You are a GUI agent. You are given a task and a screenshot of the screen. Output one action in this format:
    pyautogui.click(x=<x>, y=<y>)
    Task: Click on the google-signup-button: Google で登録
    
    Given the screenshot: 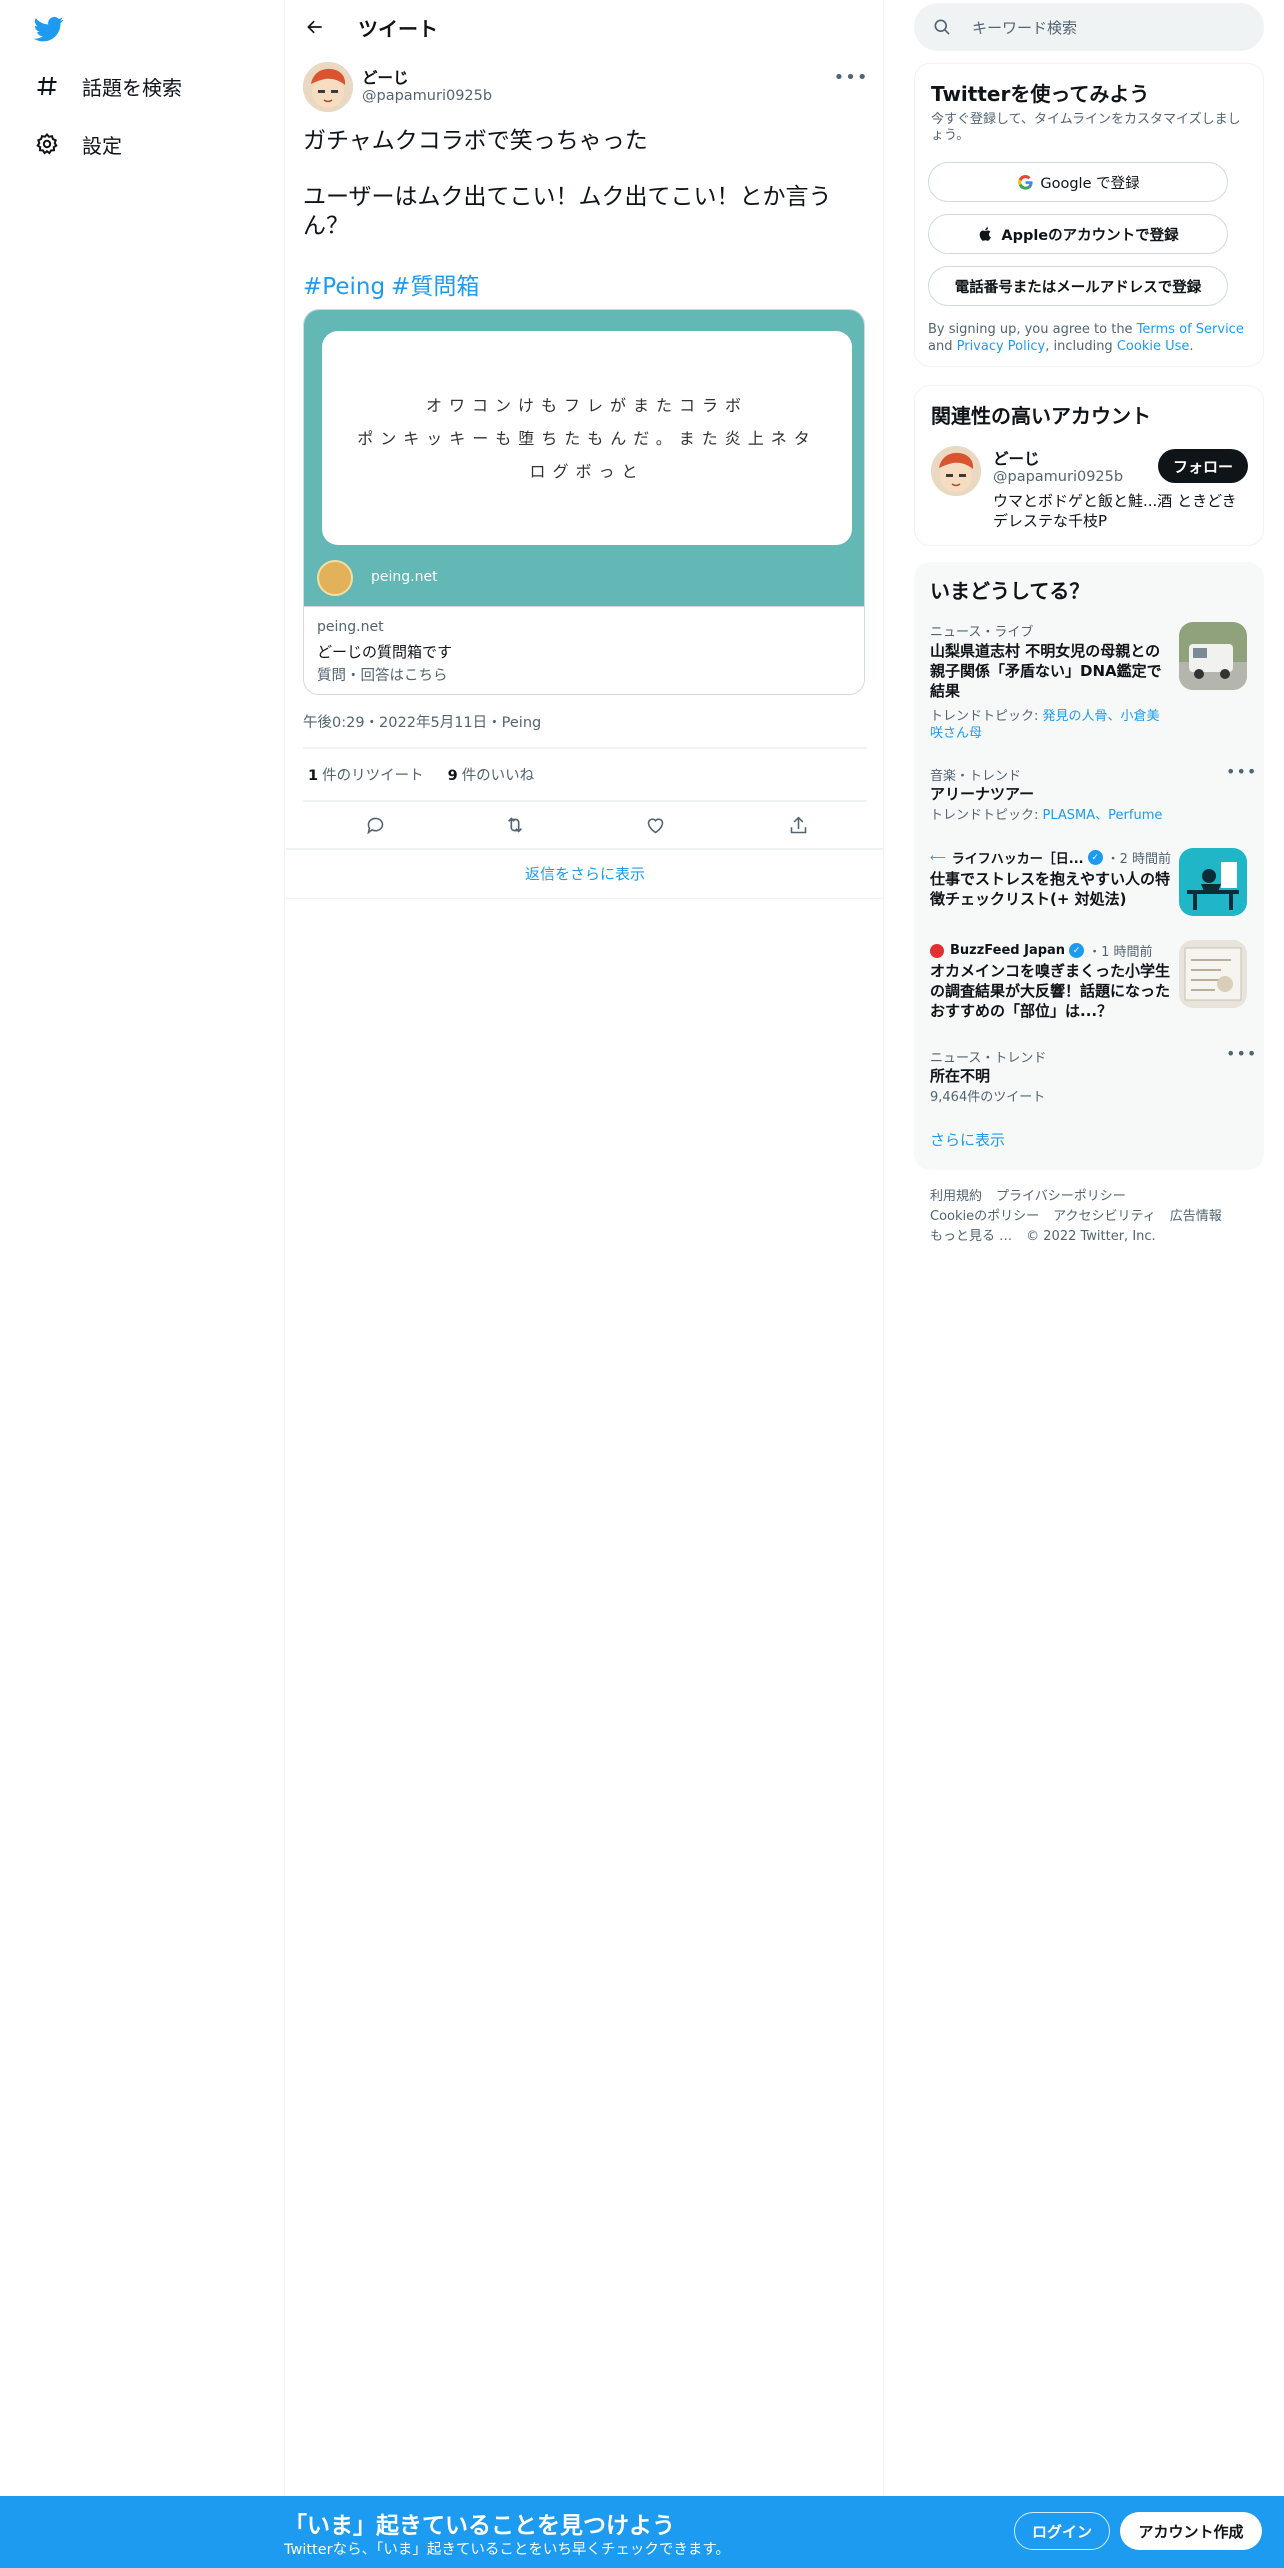 What is the action you would take?
    pyautogui.click(x=1078, y=182)
    